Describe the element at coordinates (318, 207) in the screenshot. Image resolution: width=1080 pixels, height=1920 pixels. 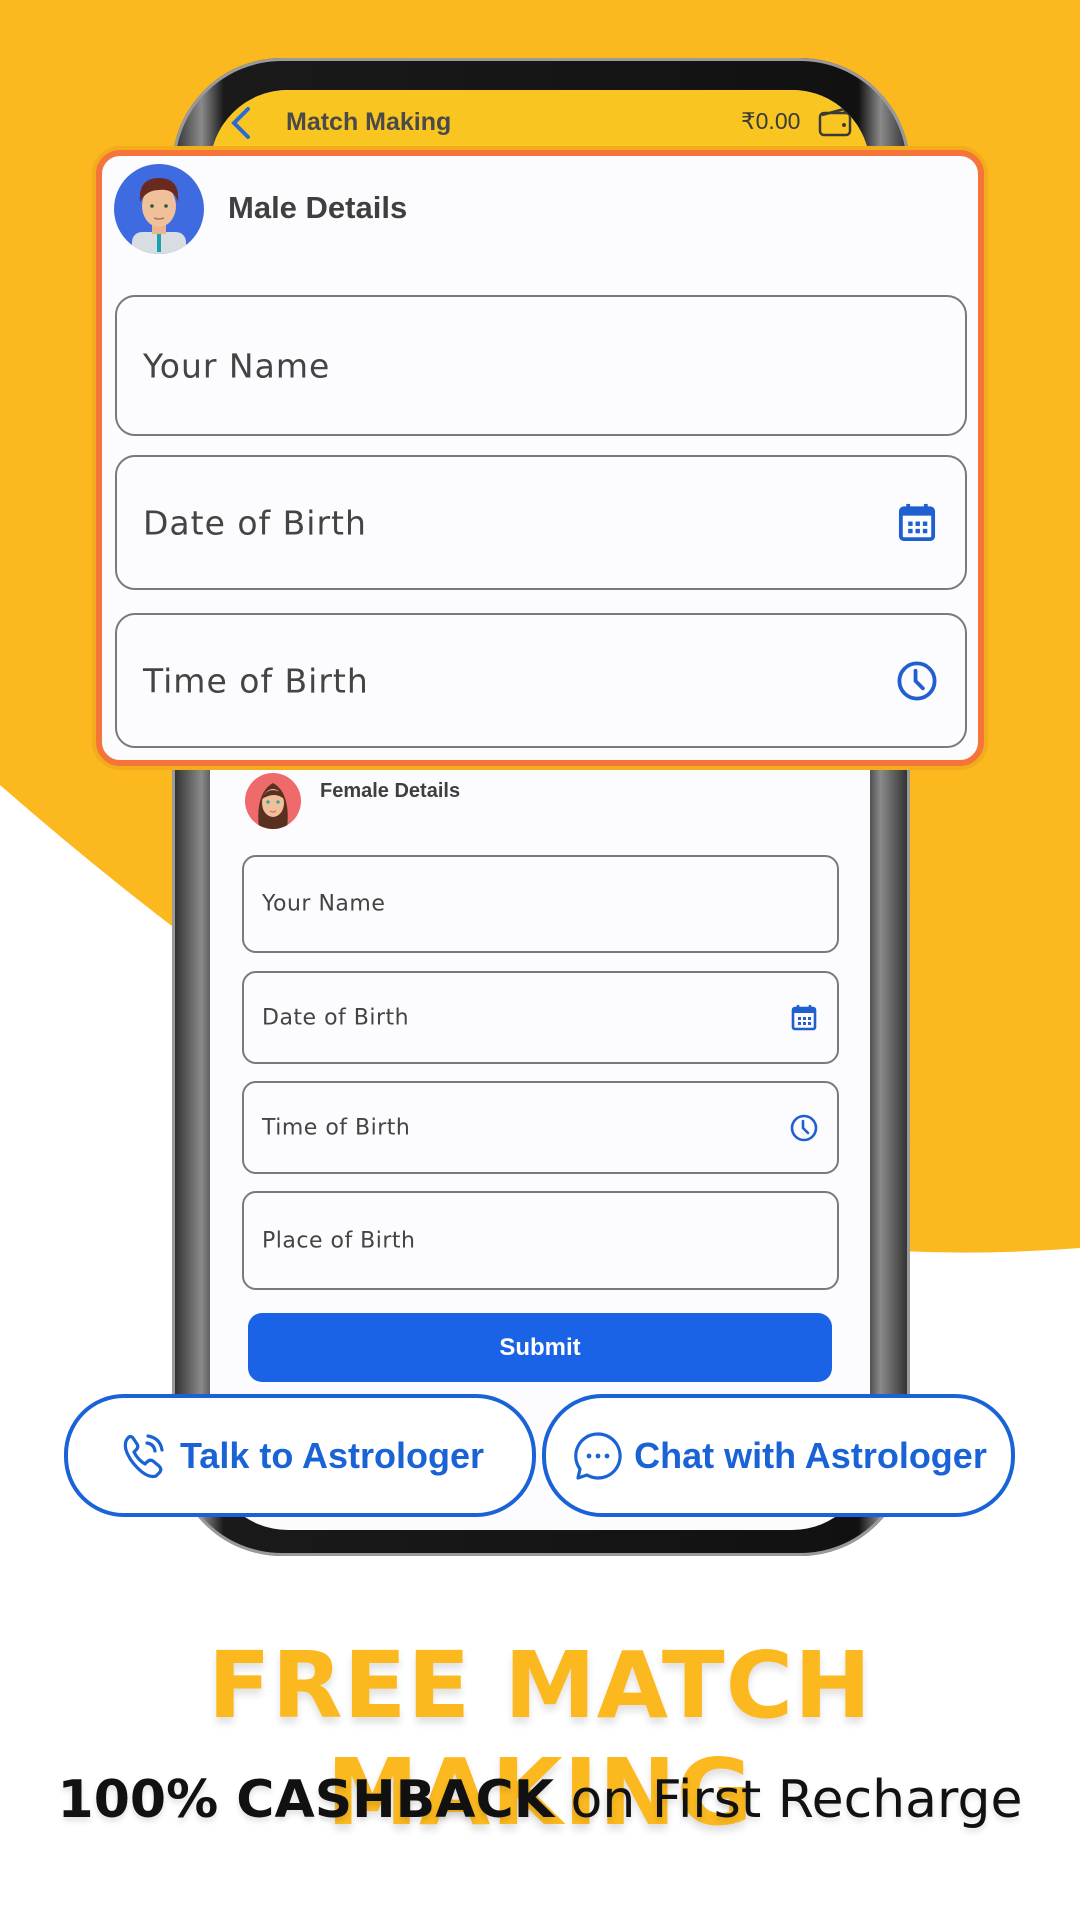
I see `male-details-title: Male Details` at that location.